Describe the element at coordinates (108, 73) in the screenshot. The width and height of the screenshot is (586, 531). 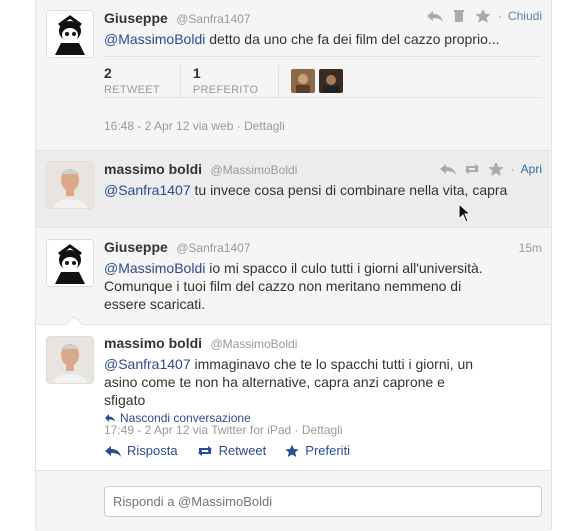
I see `retweet-count: 2` at that location.